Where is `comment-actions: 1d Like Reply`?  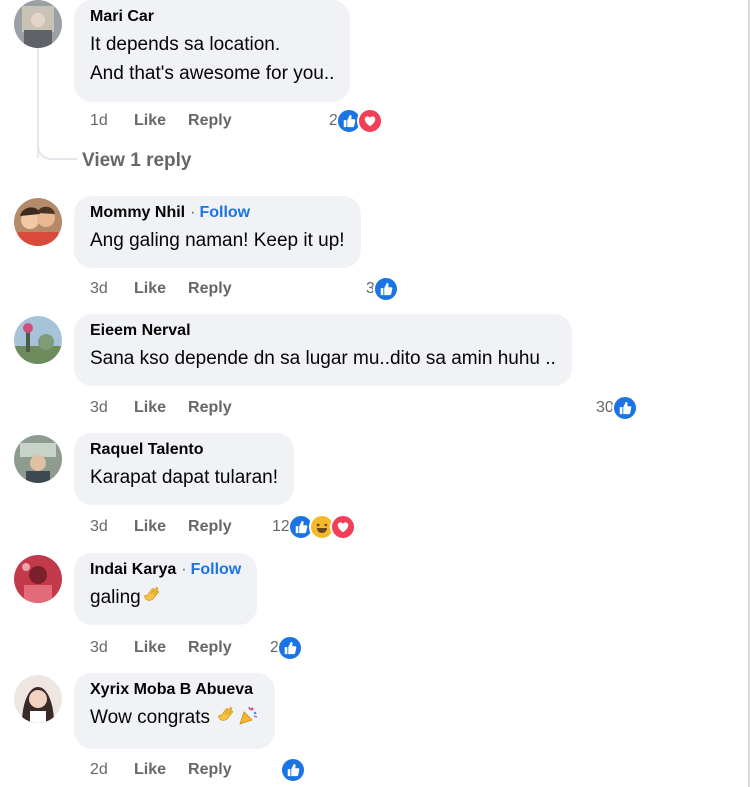
comment-actions: 1d Like Reply is located at coordinates (172, 121).